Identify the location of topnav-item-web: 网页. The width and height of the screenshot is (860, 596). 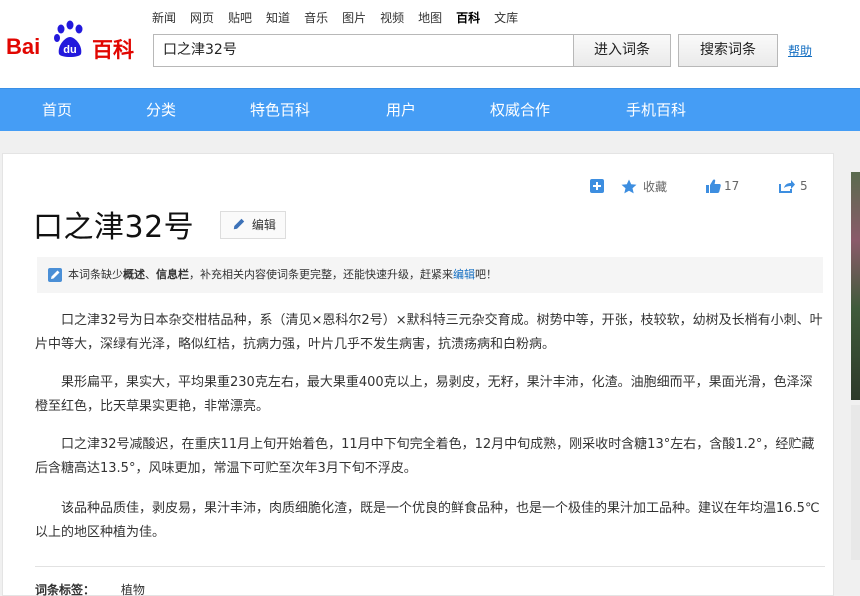
(202, 18).